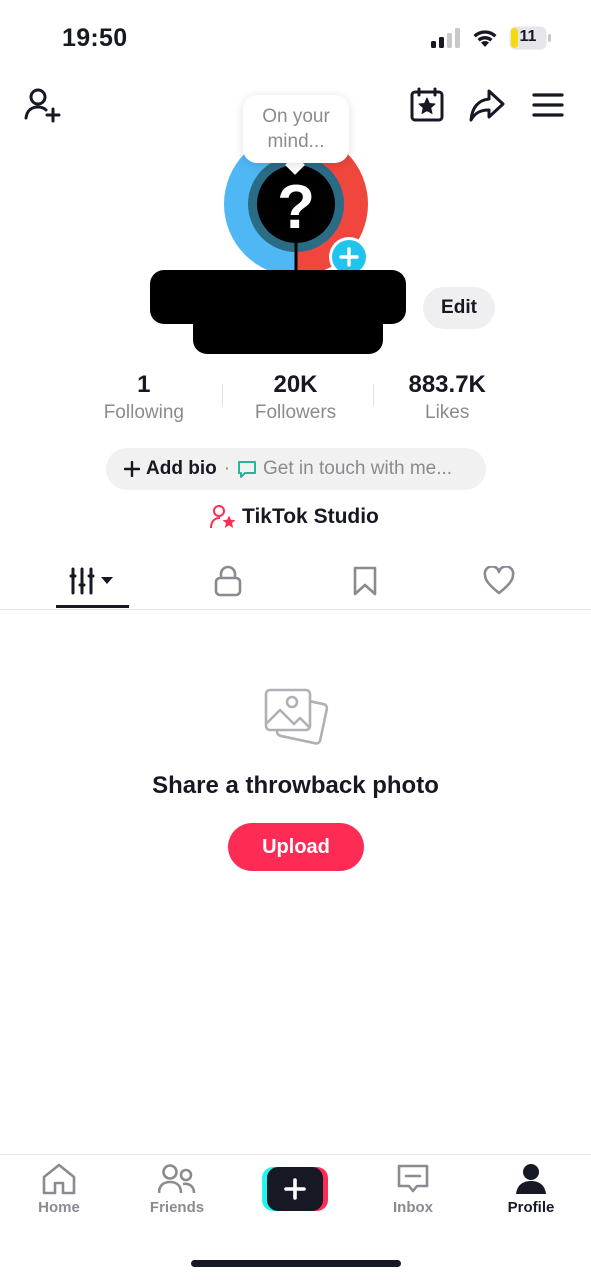 This screenshot has width=591, height=1280. What do you see at coordinates (296, 847) in the screenshot?
I see `upload-button: Upload` at bounding box center [296, 847].